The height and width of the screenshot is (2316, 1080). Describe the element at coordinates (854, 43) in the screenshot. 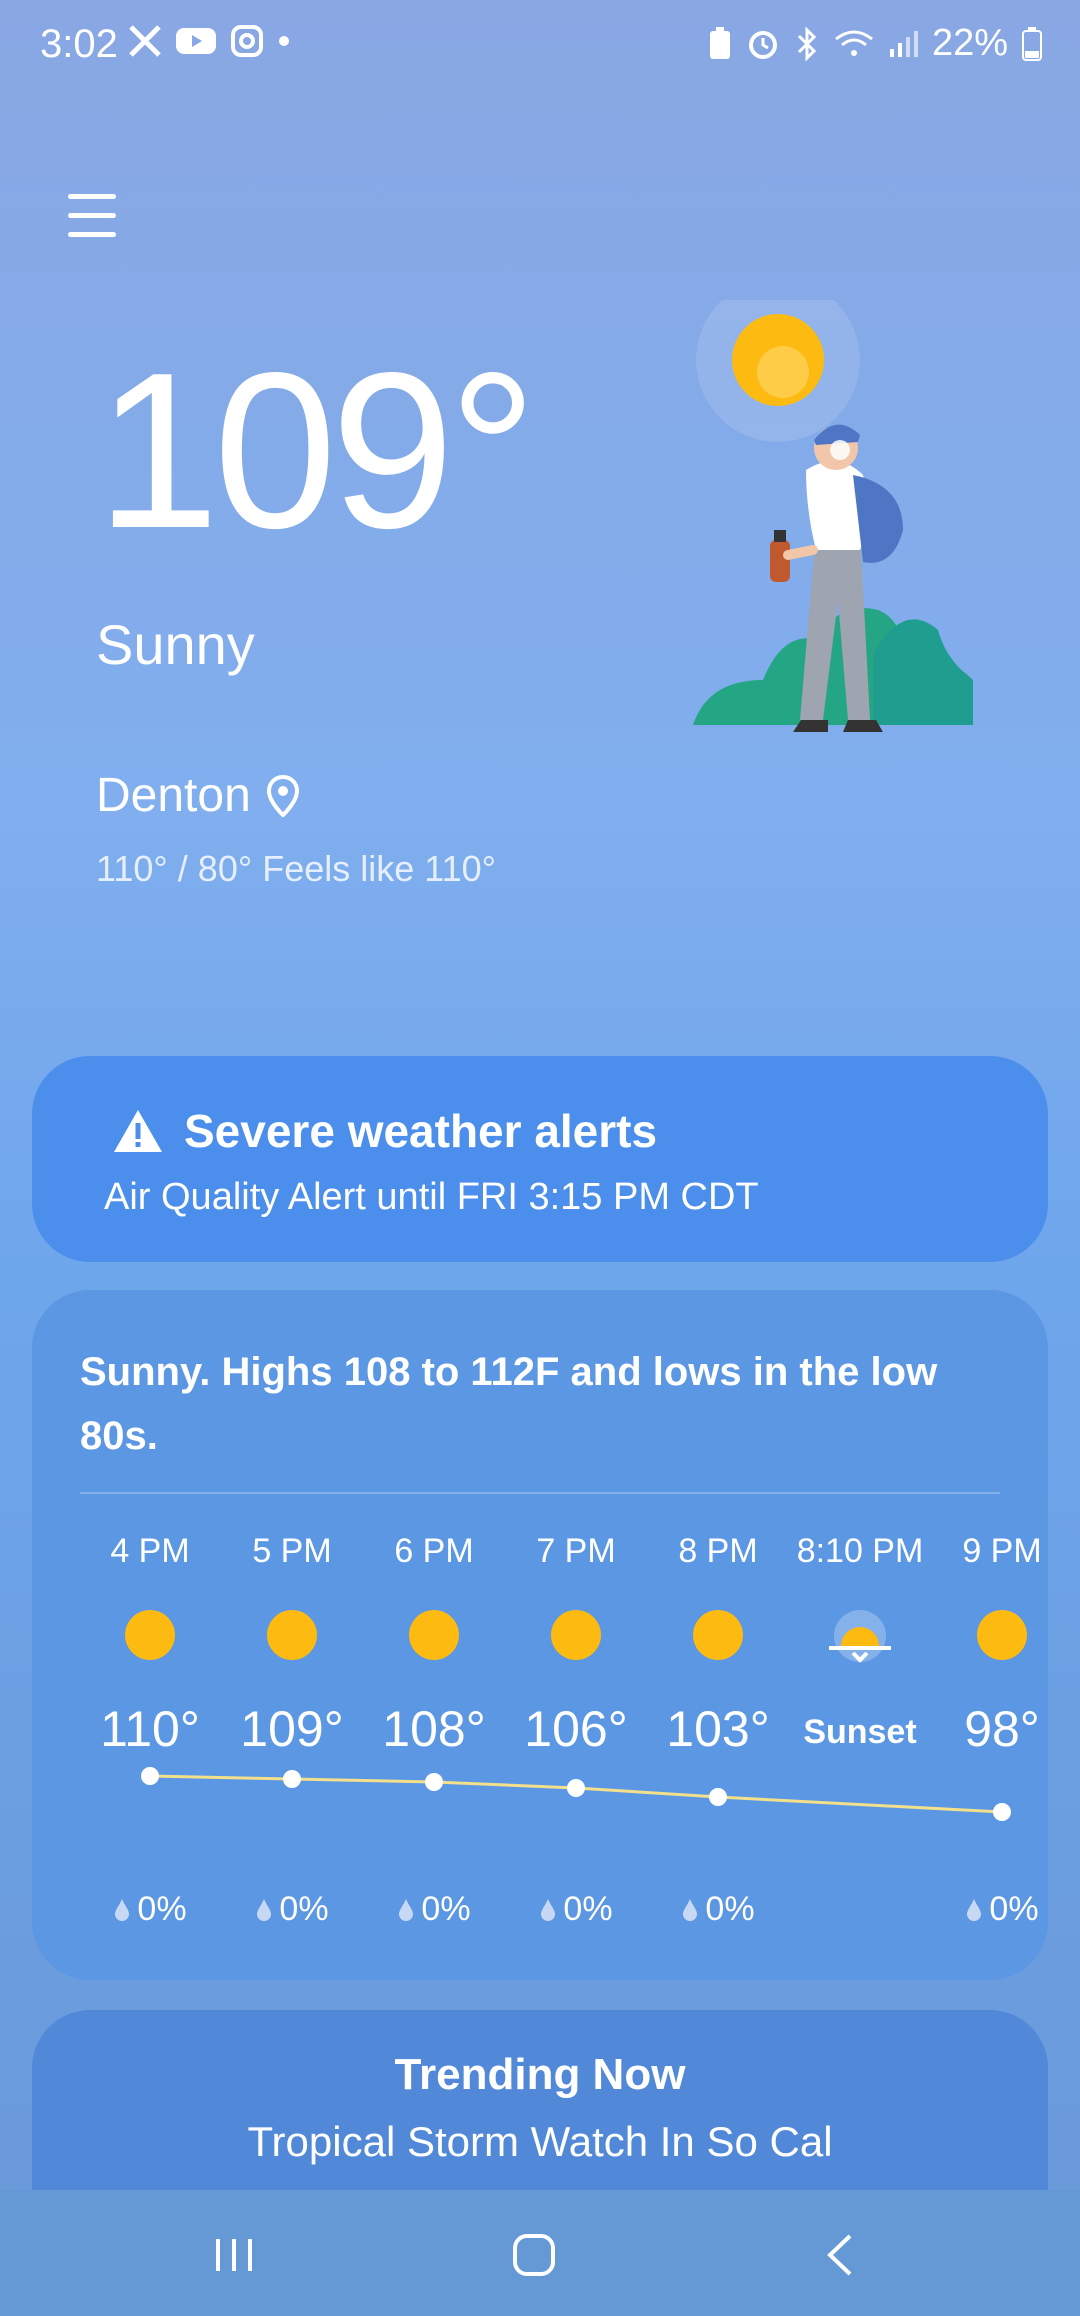

I see `wifi-icon` at that location.